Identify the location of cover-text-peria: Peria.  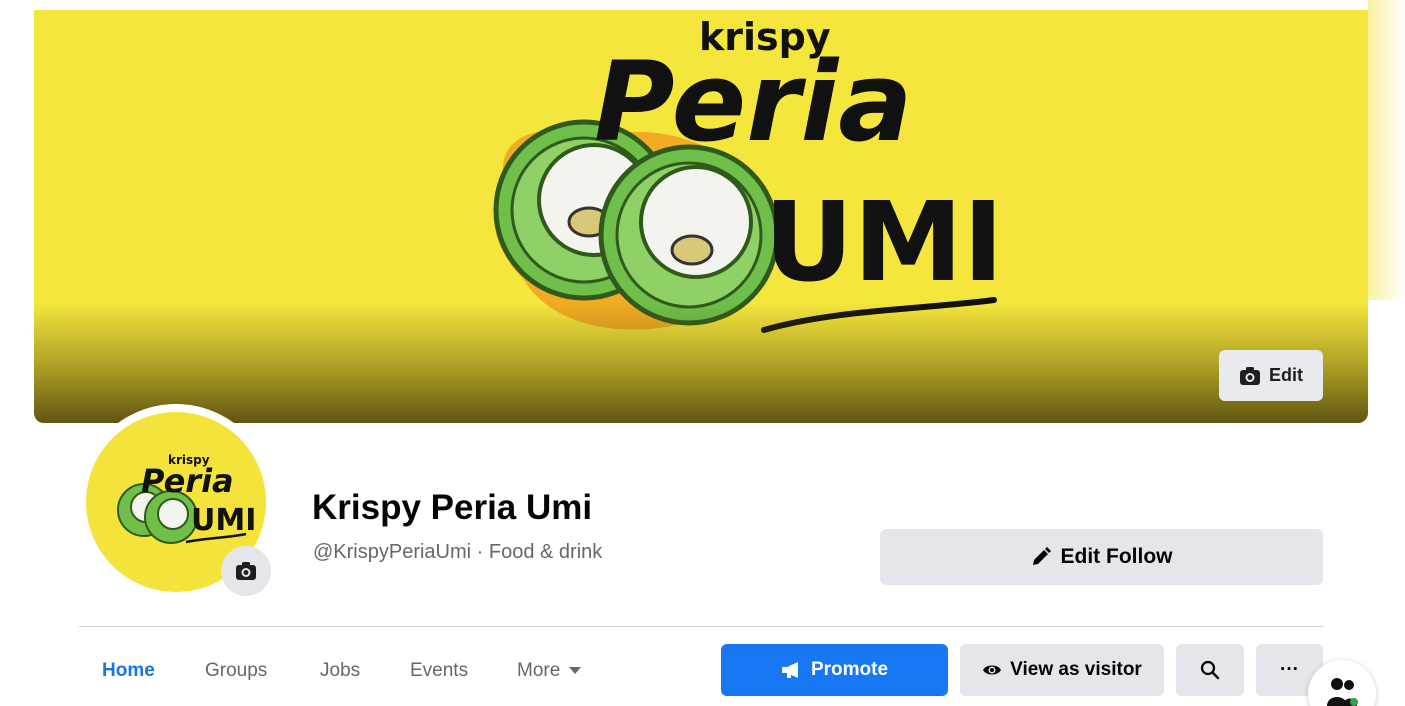
(753, 102).